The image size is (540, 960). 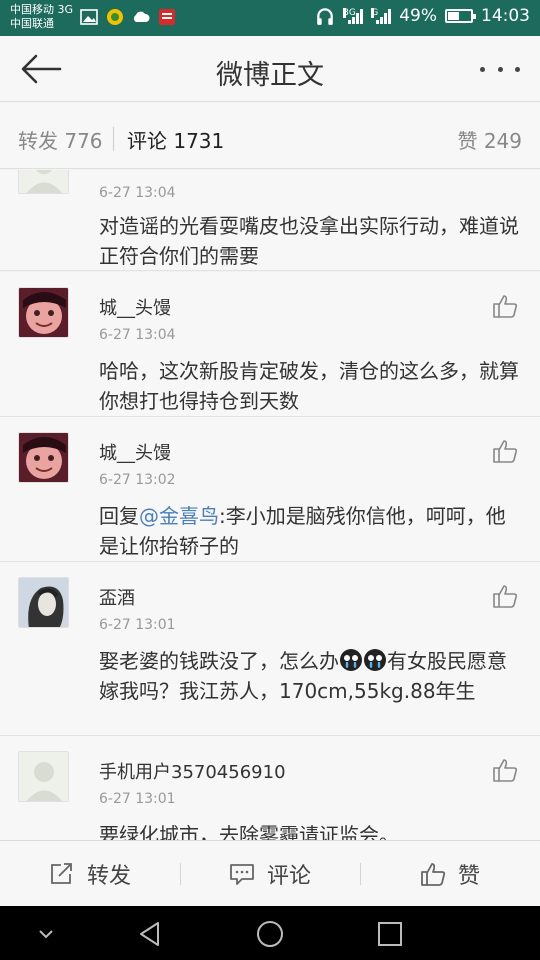 I want to click on more-options-button, so click(x=500, y=69).